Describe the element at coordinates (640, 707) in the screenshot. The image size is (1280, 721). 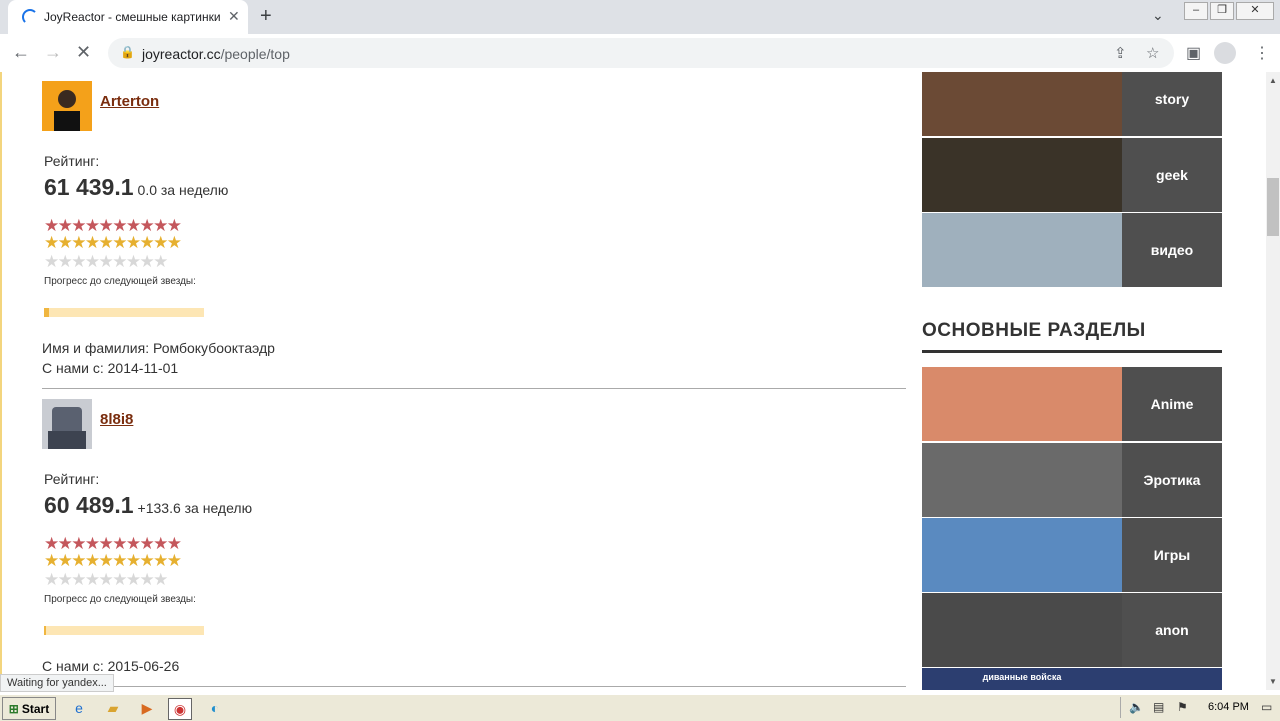
I see `taskbar: ⊞ Start e ▰ ▶ ◉ ◐ 🔈 ▤ ⚑ ▭ 6:04 PM` at that location.